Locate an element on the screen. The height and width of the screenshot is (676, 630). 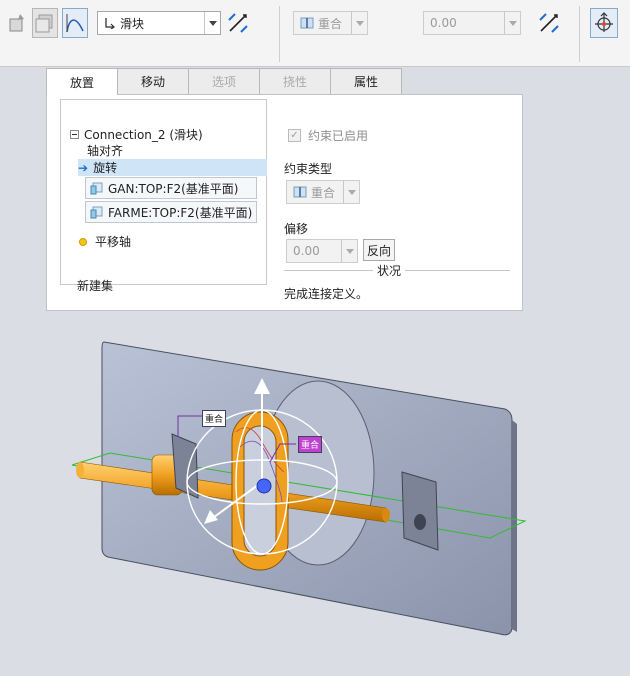
constraint-tag-coincident: 重合 is located at coordinates (214, 418).